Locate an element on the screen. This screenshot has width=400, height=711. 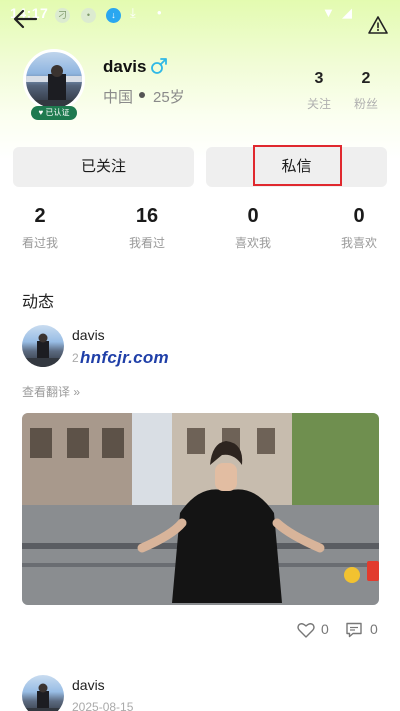
profile-location: 中国 is located at coordinates (118, 97).